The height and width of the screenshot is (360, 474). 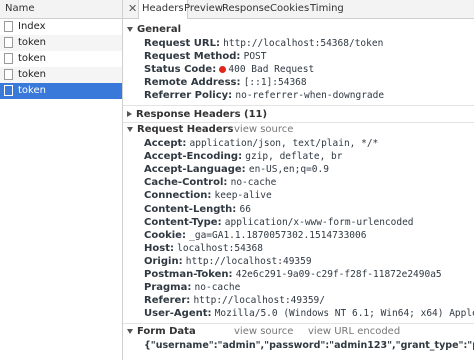 I want to click on request-headers-view-source-link: view source, so click(x=263, y=129).